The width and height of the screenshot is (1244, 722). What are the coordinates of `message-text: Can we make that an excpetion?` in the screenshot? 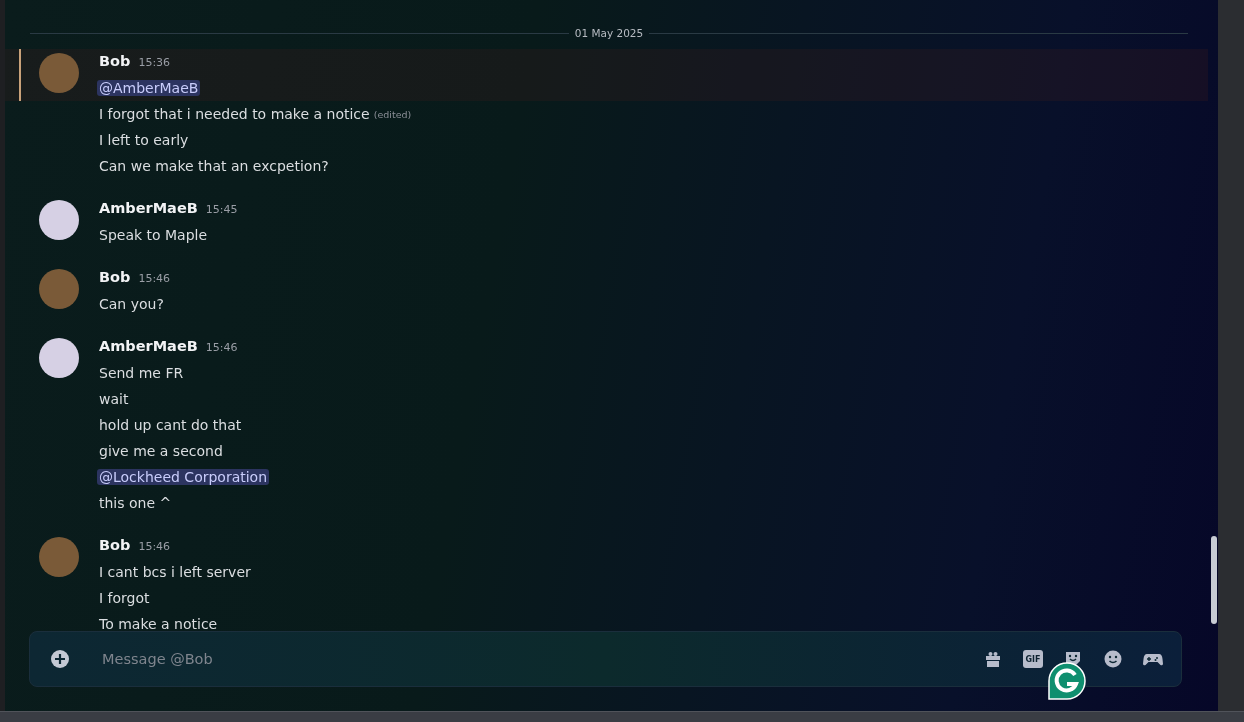 It's located at (214, 166).